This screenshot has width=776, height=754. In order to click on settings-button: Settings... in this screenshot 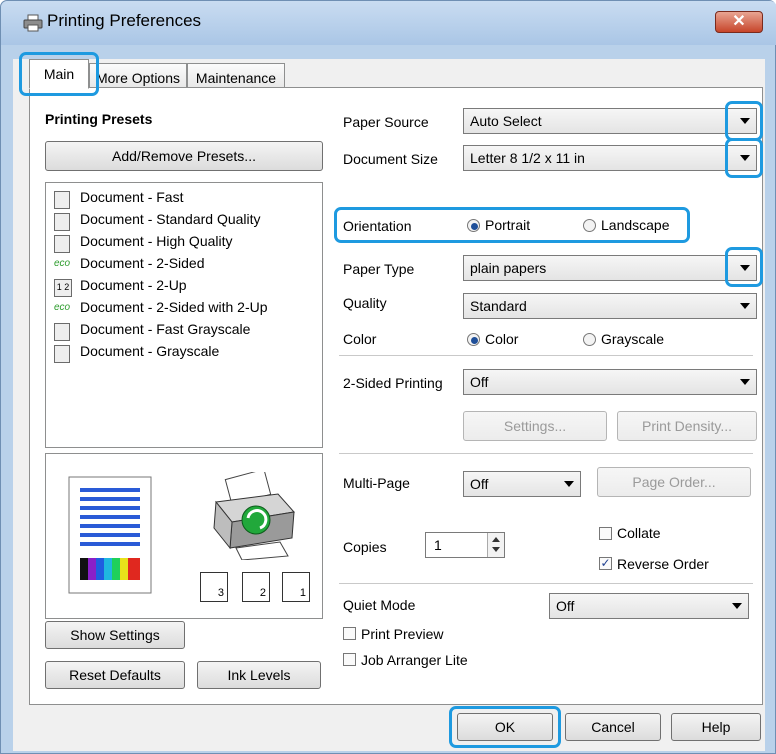, I will do `click(535, 426)`.